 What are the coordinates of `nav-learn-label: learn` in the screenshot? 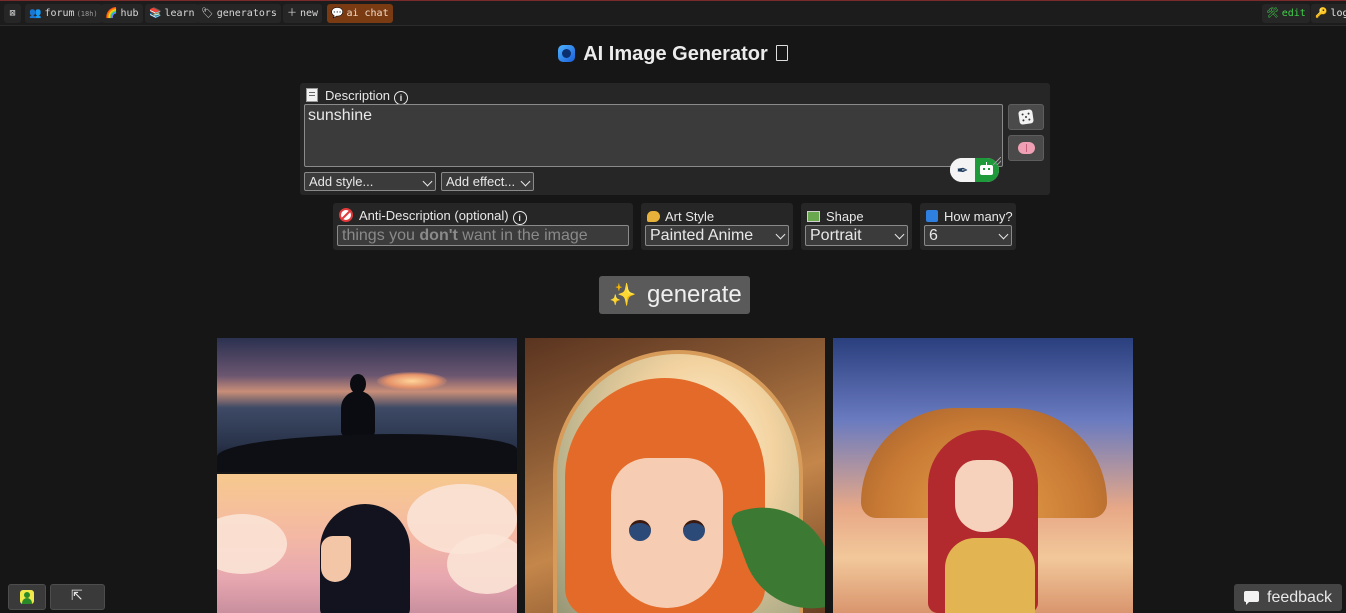 It's located at (179, 13).